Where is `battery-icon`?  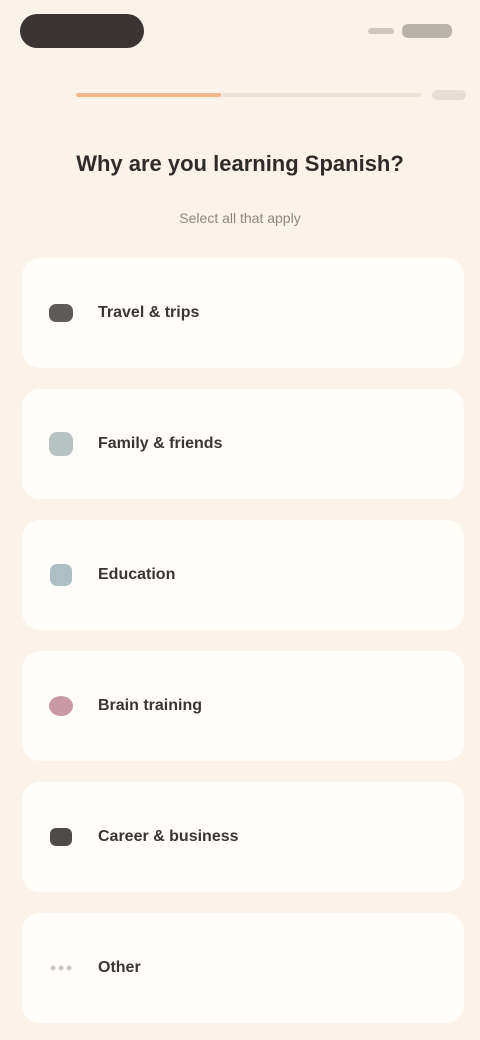
battery-icon is located at coordinates (427, 31).